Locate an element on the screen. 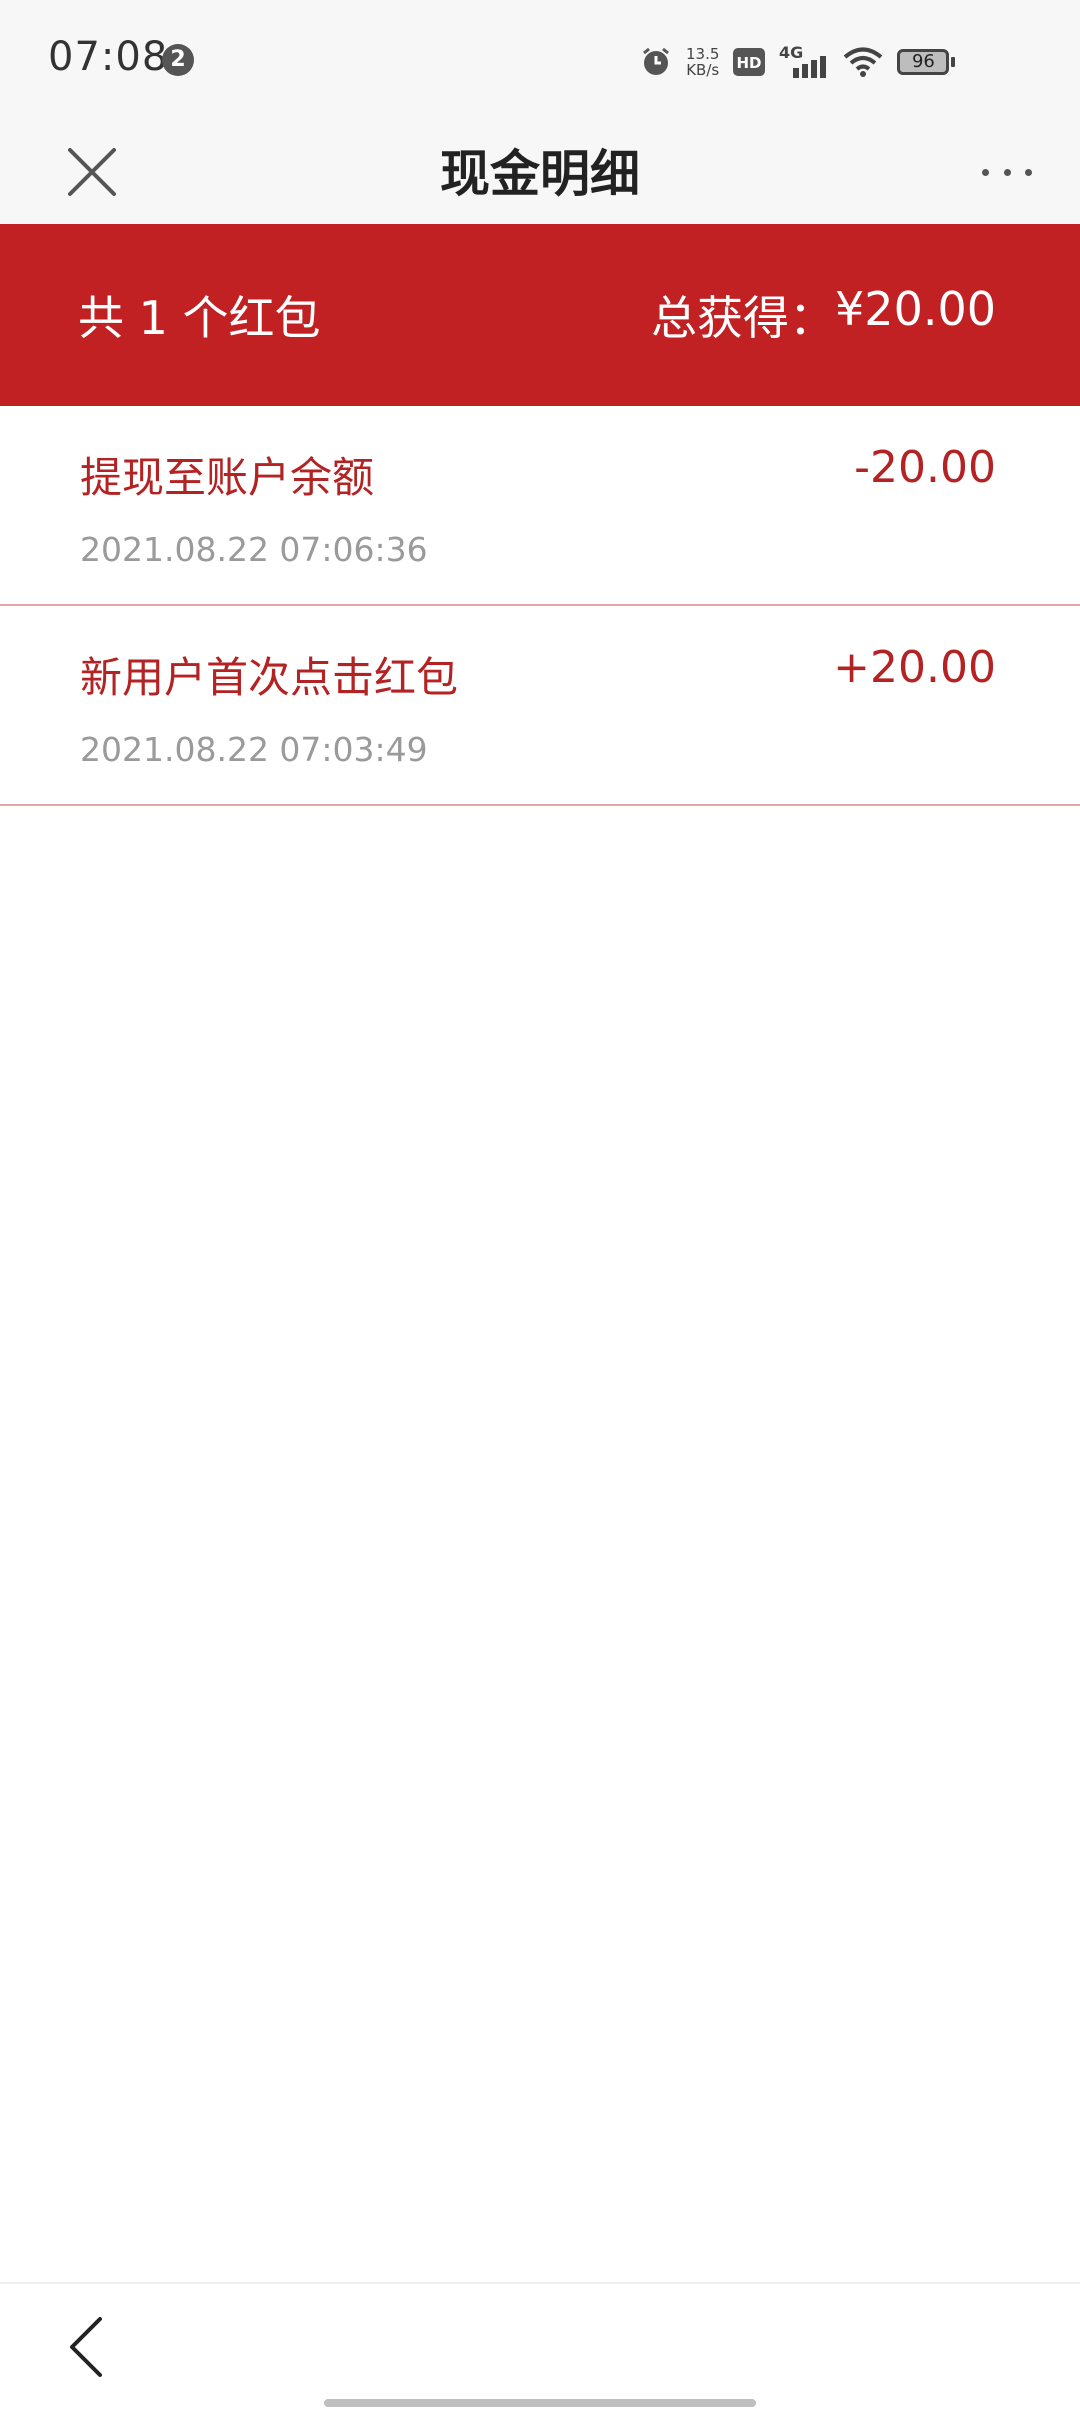  hd-icon: HD is located at coordinates (749, 62).